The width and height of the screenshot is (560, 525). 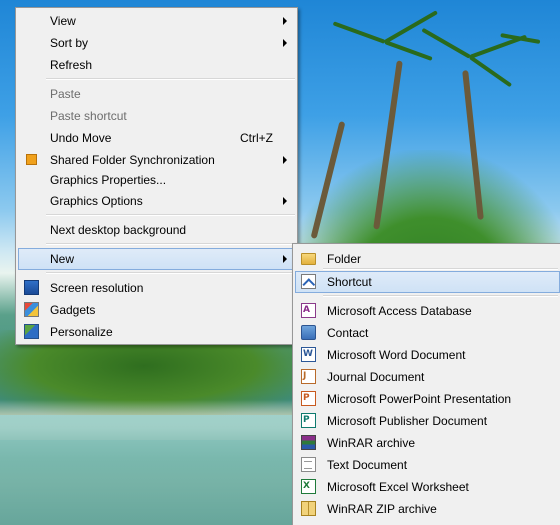 I want to click on submenu-item-contact: Contact, so click(x=426, y=333).